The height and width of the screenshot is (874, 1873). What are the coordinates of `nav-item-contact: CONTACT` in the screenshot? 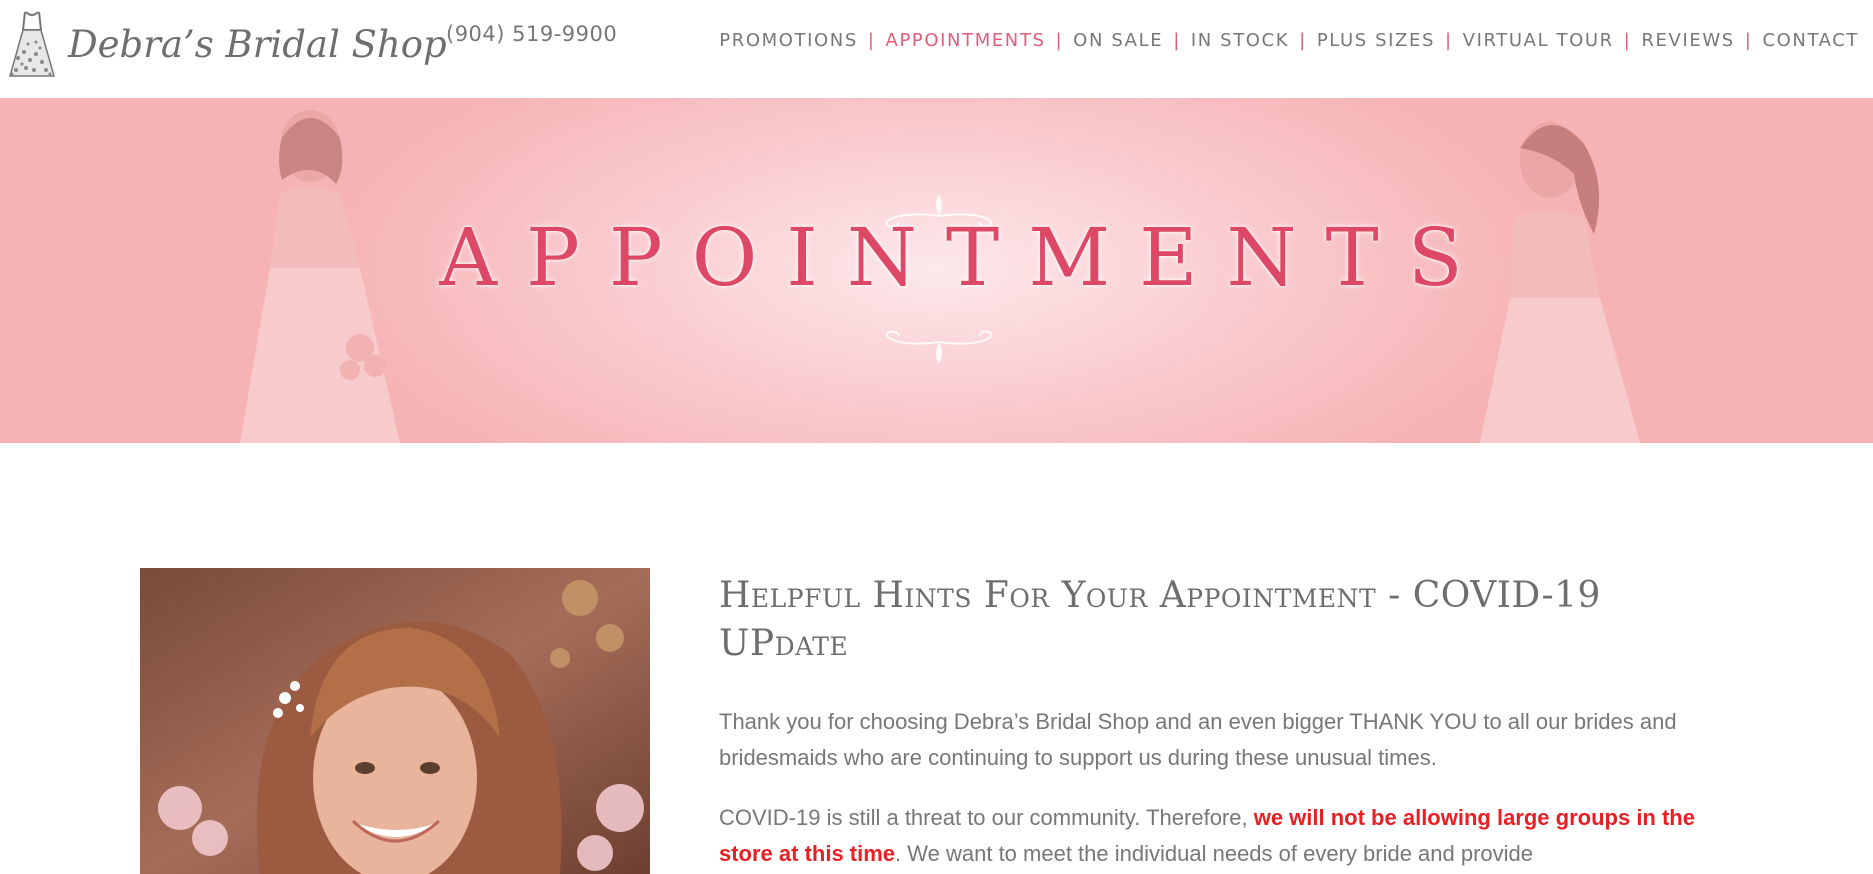 It's located at (1810, 40).